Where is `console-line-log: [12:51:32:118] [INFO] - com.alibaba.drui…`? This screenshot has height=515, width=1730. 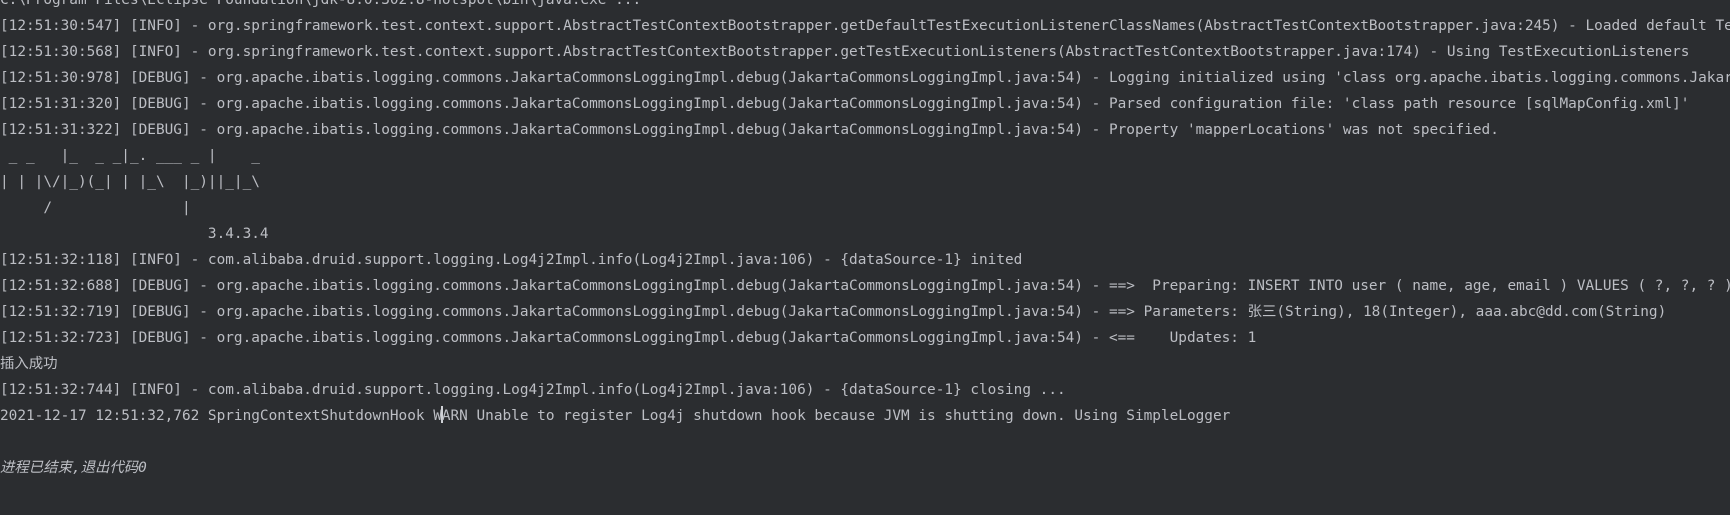
console-line-log: [12:51:32:118] [INFO] - com.alibaba.drui… is located at coordinates (511, 260).